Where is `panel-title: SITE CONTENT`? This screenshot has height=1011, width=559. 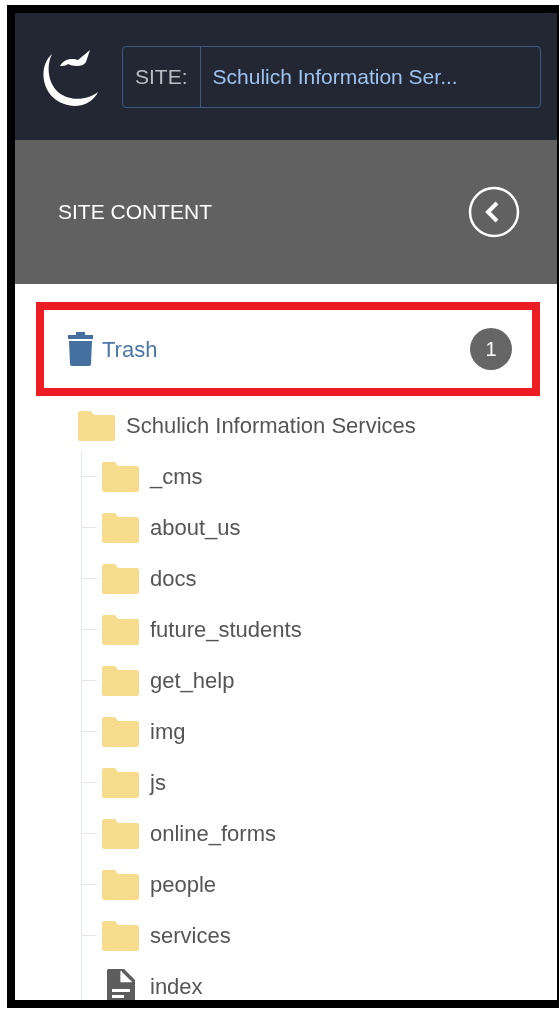
panel-title: SITE CONTENT is located at coordinates (135, 212).